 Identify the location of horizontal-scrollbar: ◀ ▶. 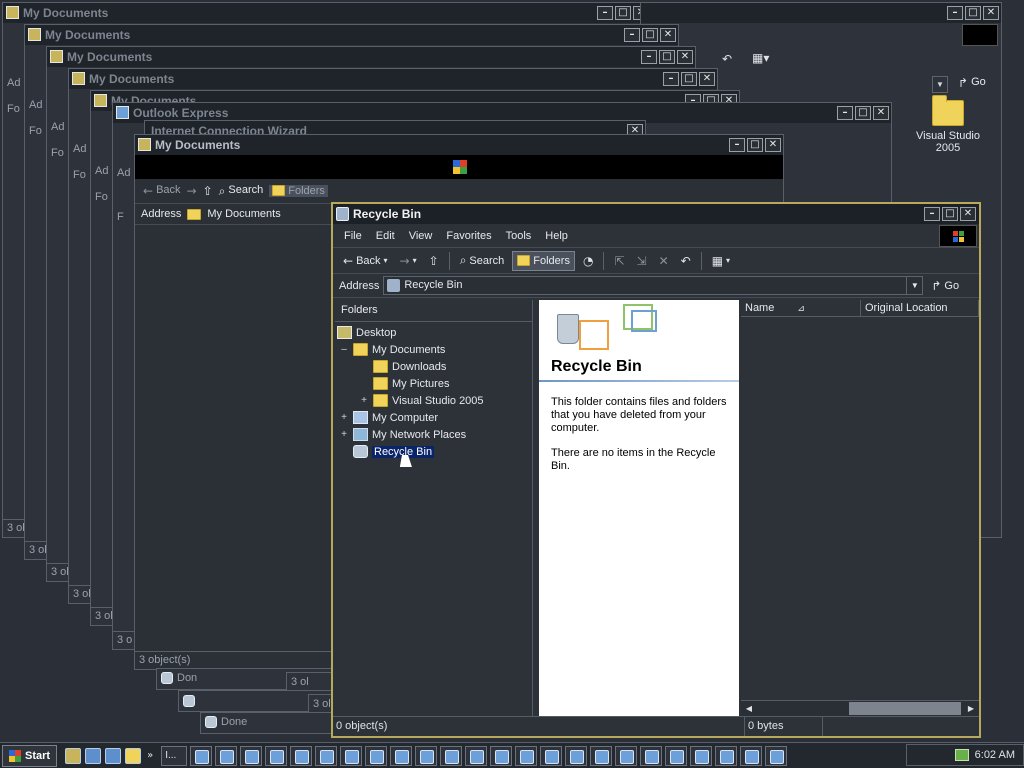
(860, 708).